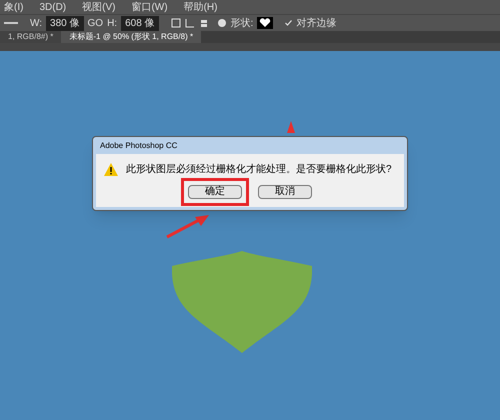 The image size is (500, 420). I want to click on menu-item: 窗口(W), so click(149, 7).